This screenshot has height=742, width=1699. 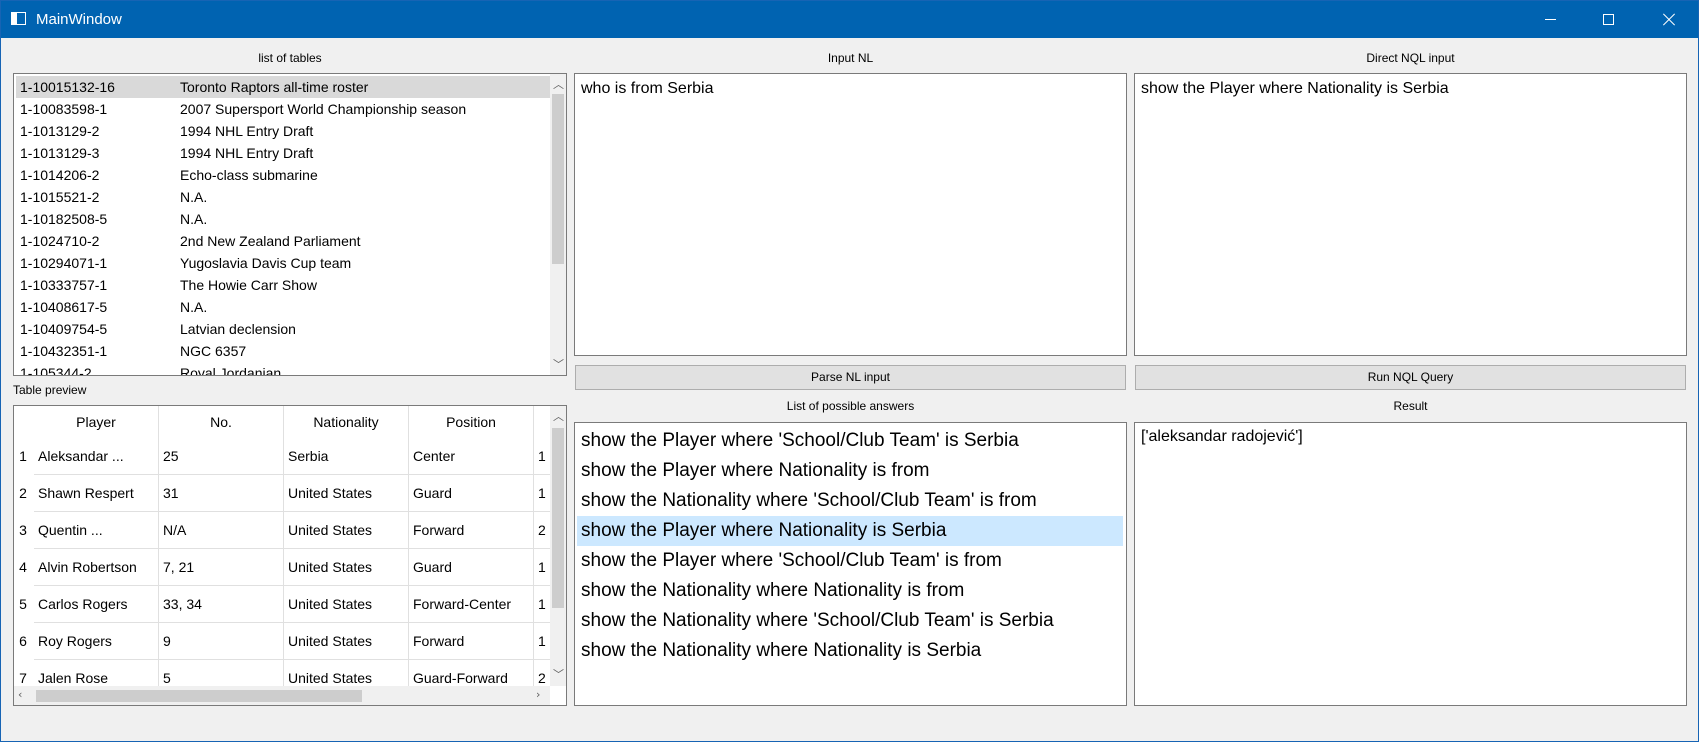 I want to click on tables-list-item: 1-10182508-5 N.A., so click(x=283, y=219).